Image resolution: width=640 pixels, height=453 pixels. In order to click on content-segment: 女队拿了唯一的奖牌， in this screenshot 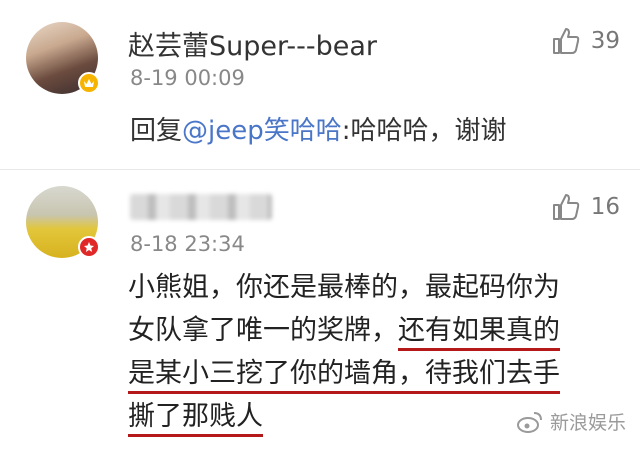, I will do `click(263, 330)`.